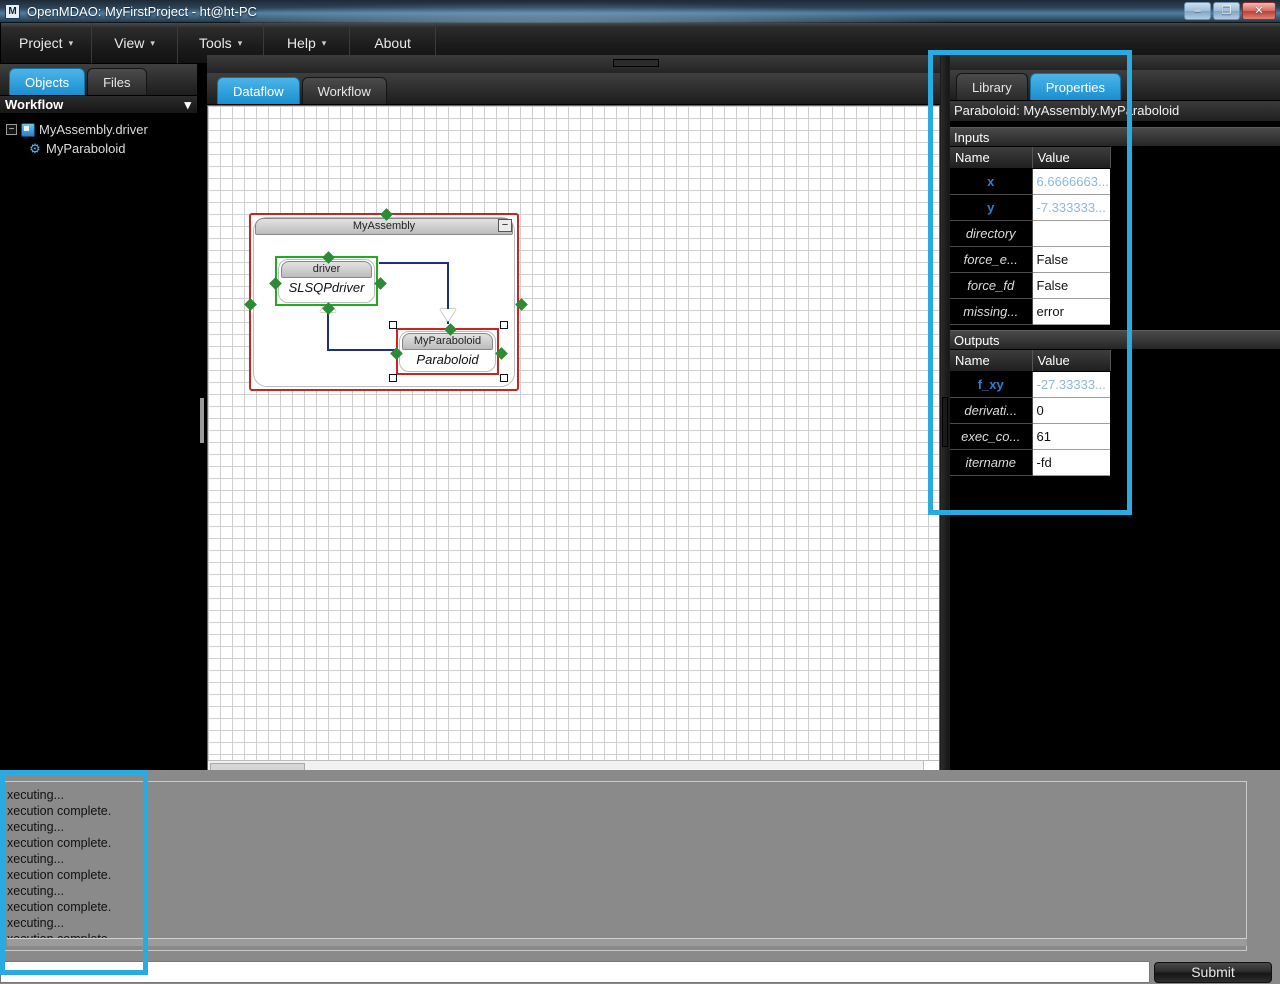  Describe the element at coordinates (1197, 11) in the screenshot. I see `minimize-button: –` at that location.